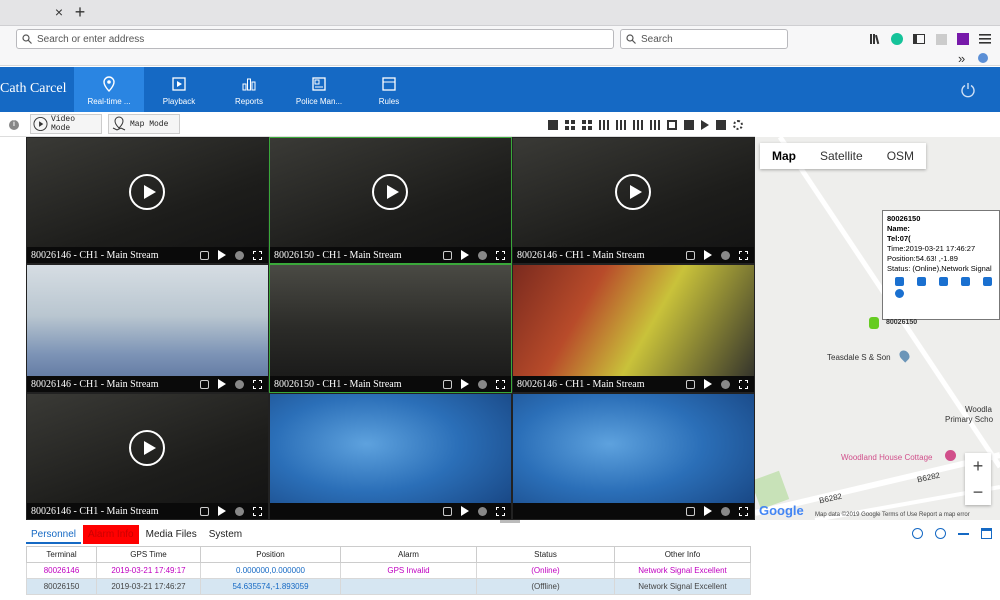 This screenshot has width=1000, height=600. I want to click on intercom-icon, so click(921, 281).